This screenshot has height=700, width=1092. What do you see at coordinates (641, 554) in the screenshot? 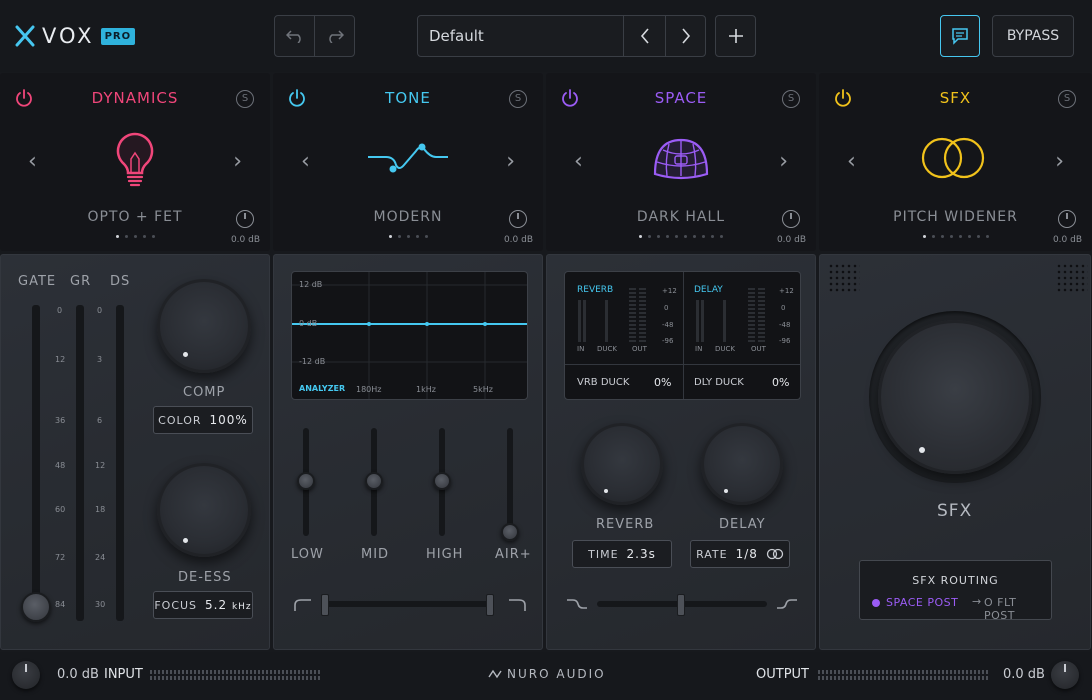
I see `time-value: 2.3s` at bounding box center [641, 554].